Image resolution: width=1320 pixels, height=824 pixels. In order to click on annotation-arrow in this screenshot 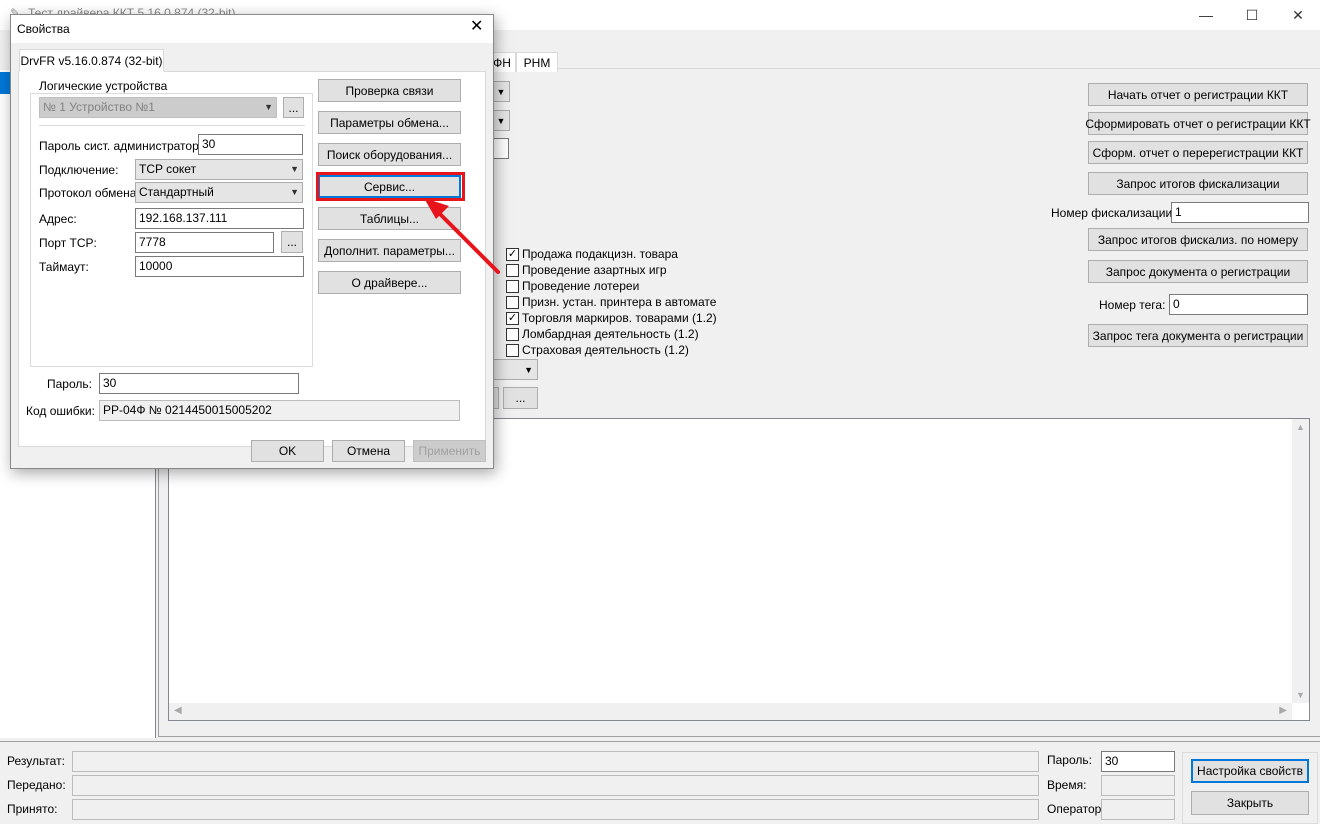, I will do `click(462, 236)`.